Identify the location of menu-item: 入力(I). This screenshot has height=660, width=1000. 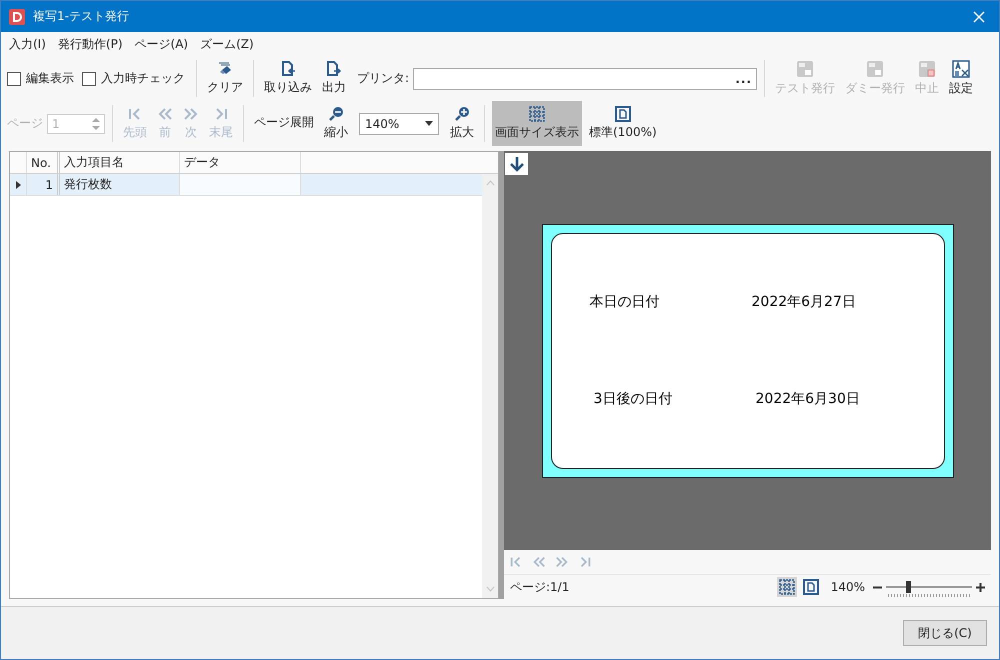
(27, 44).